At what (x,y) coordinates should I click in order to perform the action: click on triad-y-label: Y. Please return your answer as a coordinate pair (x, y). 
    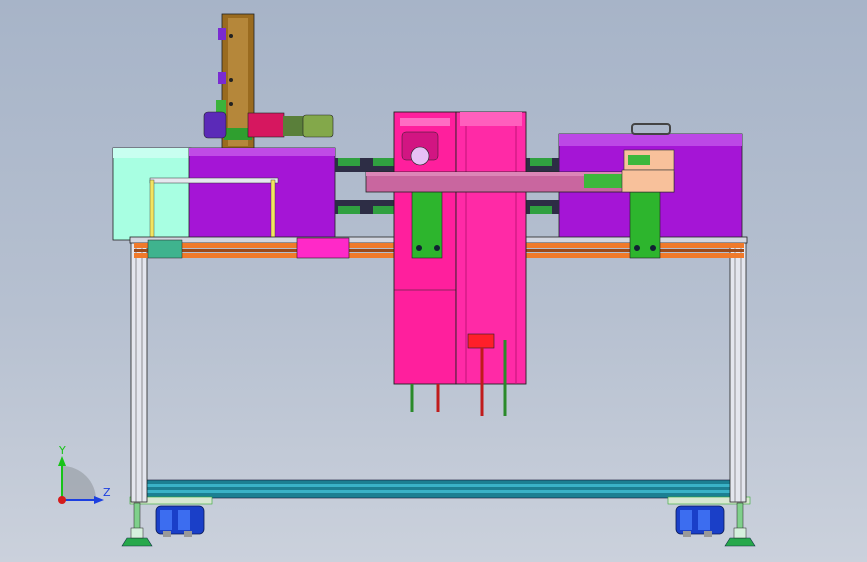
    Looking at the image, I should click on (62, 450).